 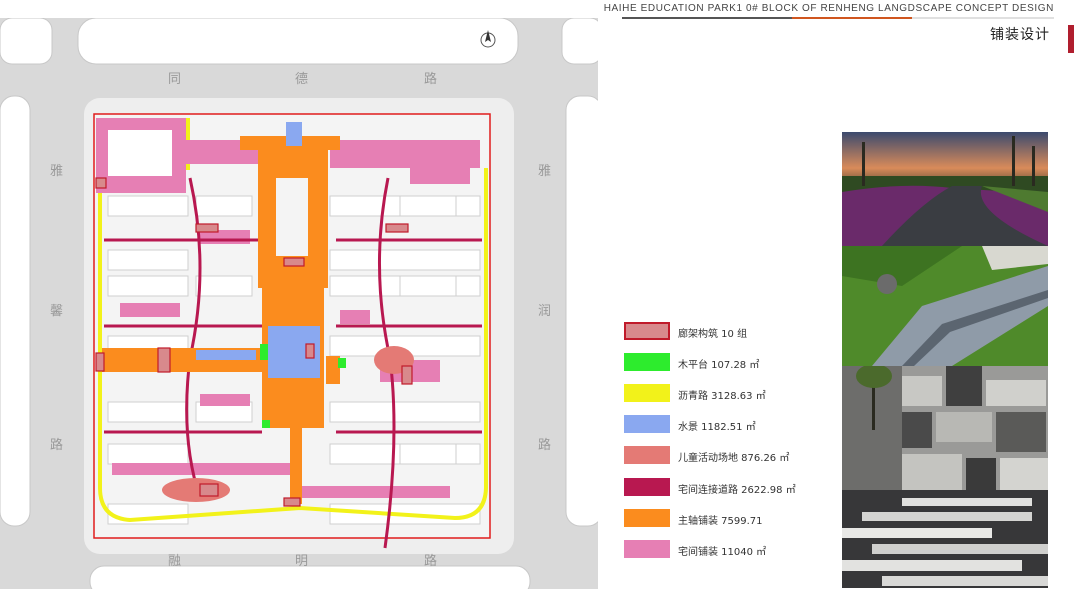 I want to click on road-label-left-3: 路, so click(x=57, y=445).